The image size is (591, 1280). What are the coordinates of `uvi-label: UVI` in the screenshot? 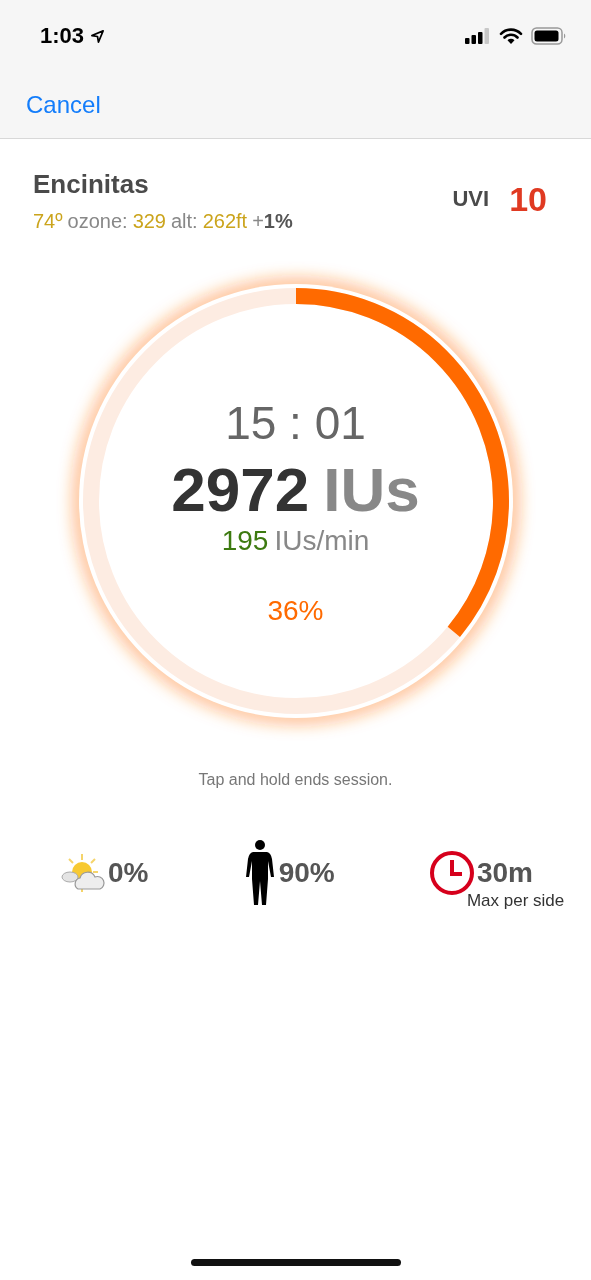 It's located at (471, 199).